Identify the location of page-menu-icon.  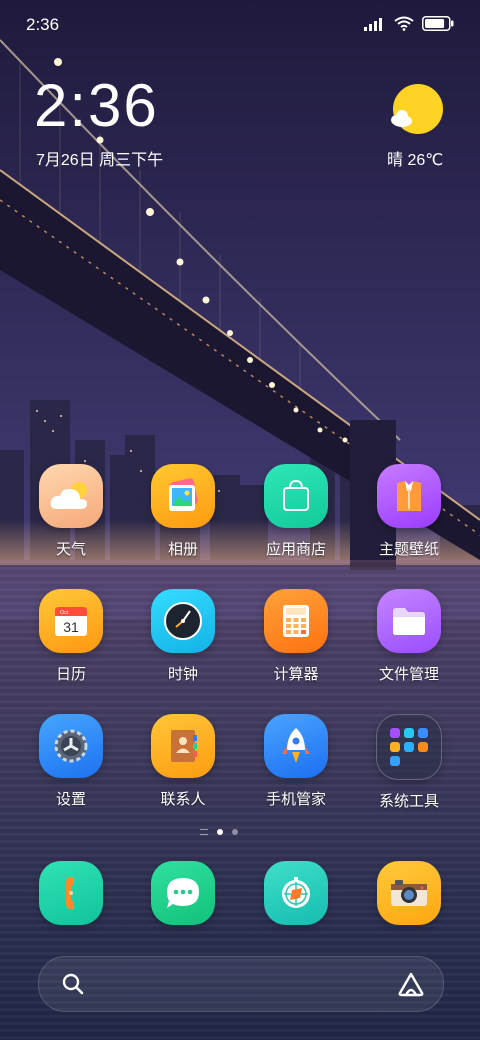
(204, 832).